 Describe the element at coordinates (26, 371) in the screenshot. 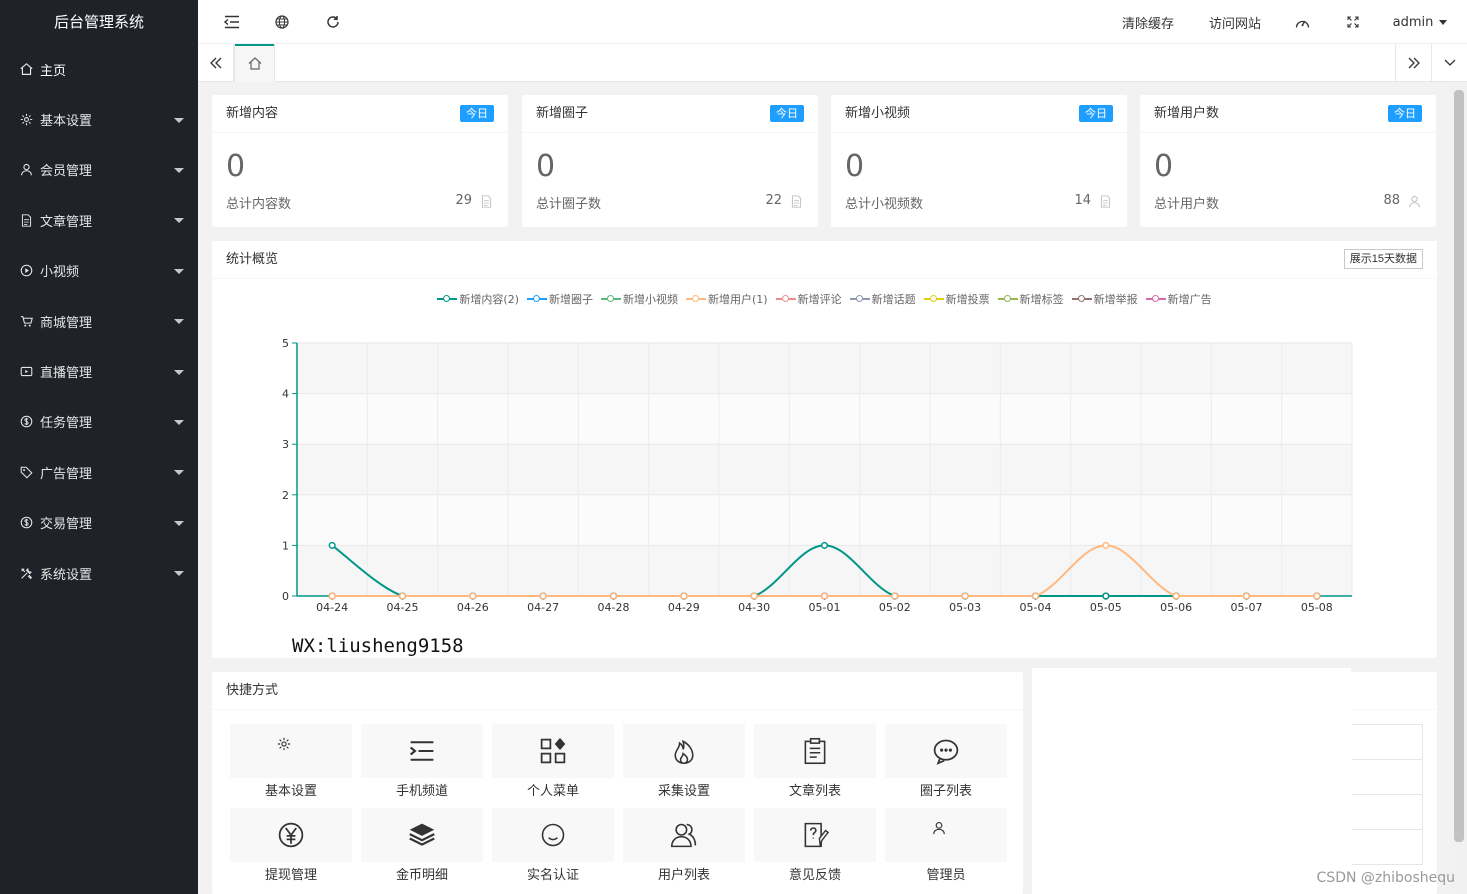

I see `live-icon` at that location.